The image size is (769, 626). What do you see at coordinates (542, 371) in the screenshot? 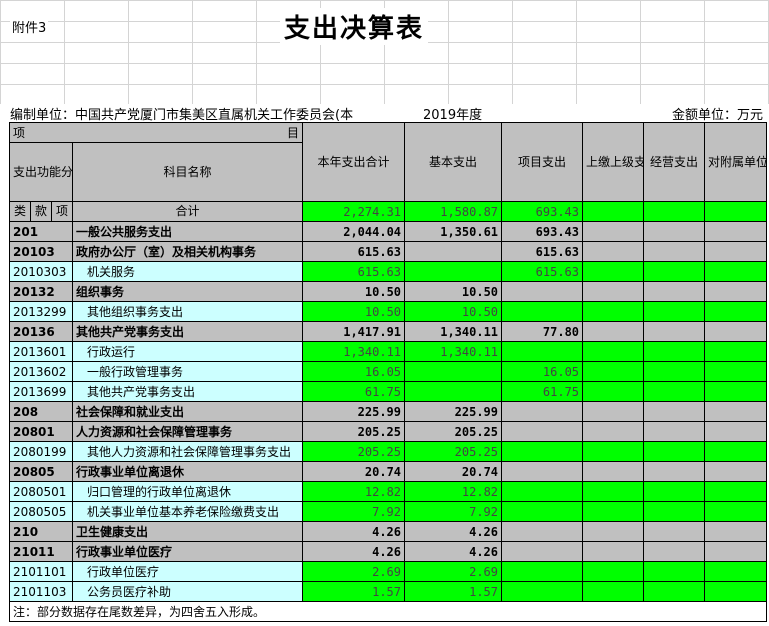
I see `row-project: 16.05` at bounding box center [542, 371].